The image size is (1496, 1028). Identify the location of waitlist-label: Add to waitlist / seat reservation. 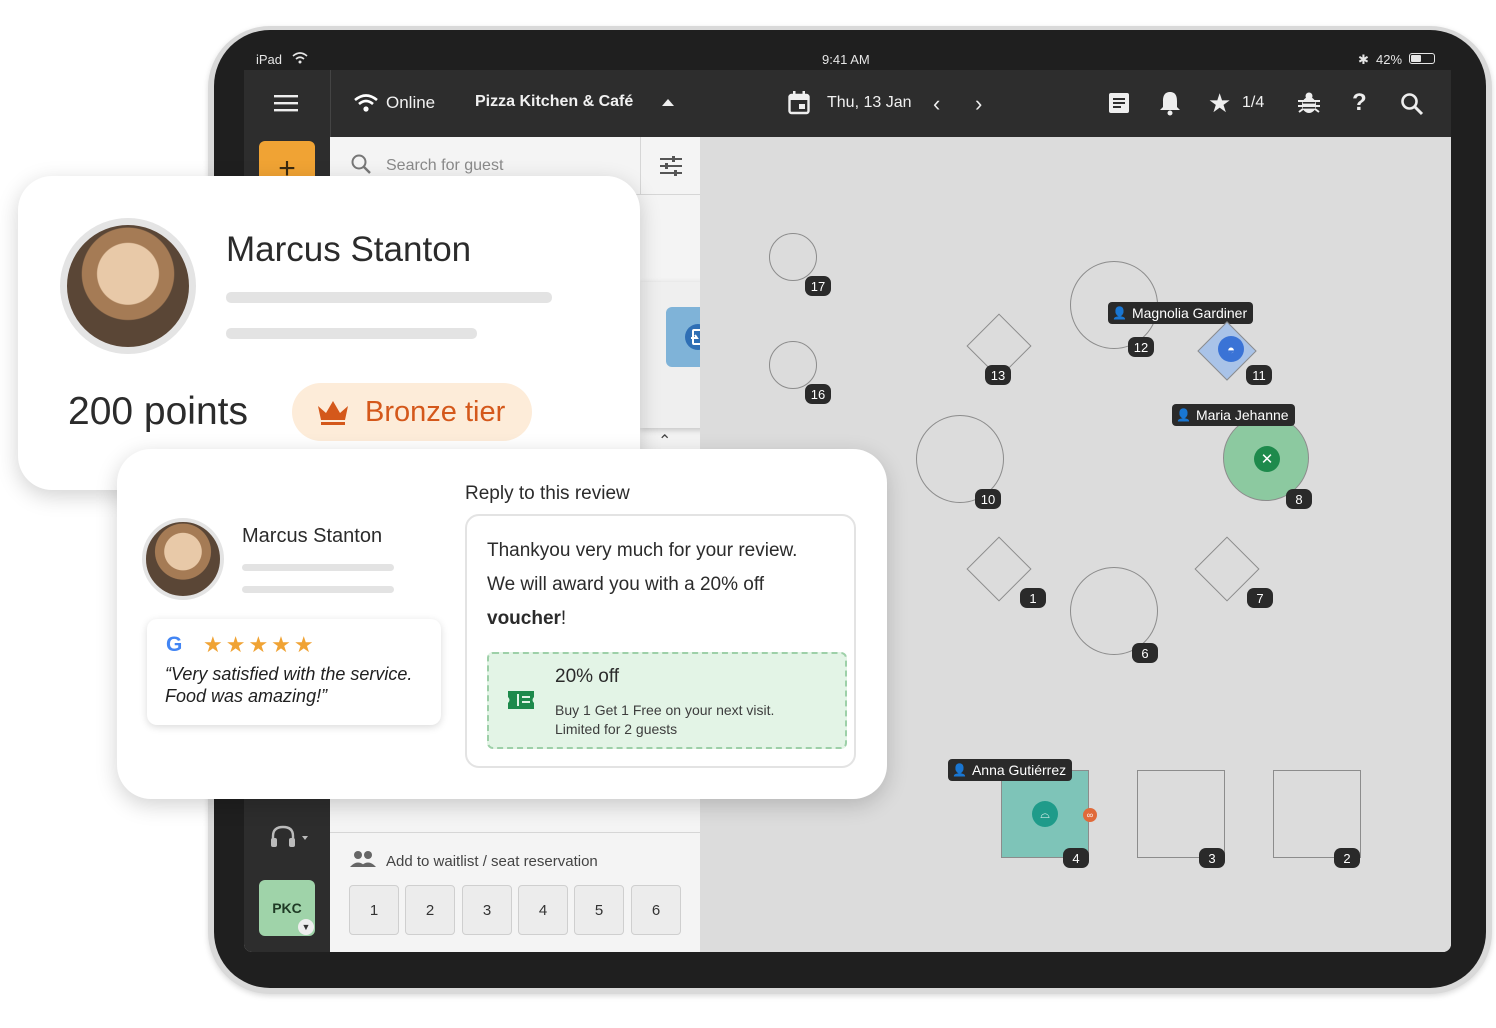
(492, 861).